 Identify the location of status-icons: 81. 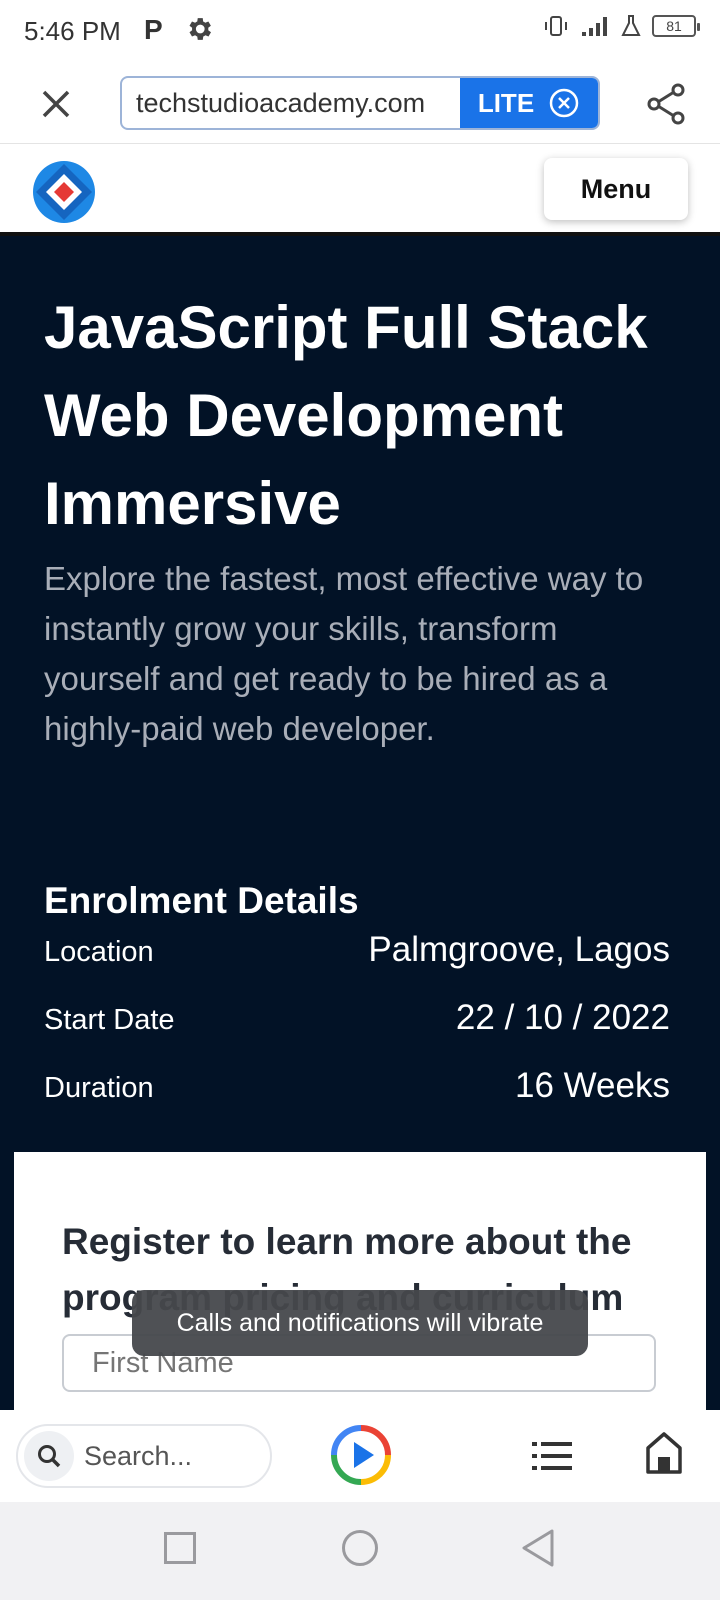
(621, 26).